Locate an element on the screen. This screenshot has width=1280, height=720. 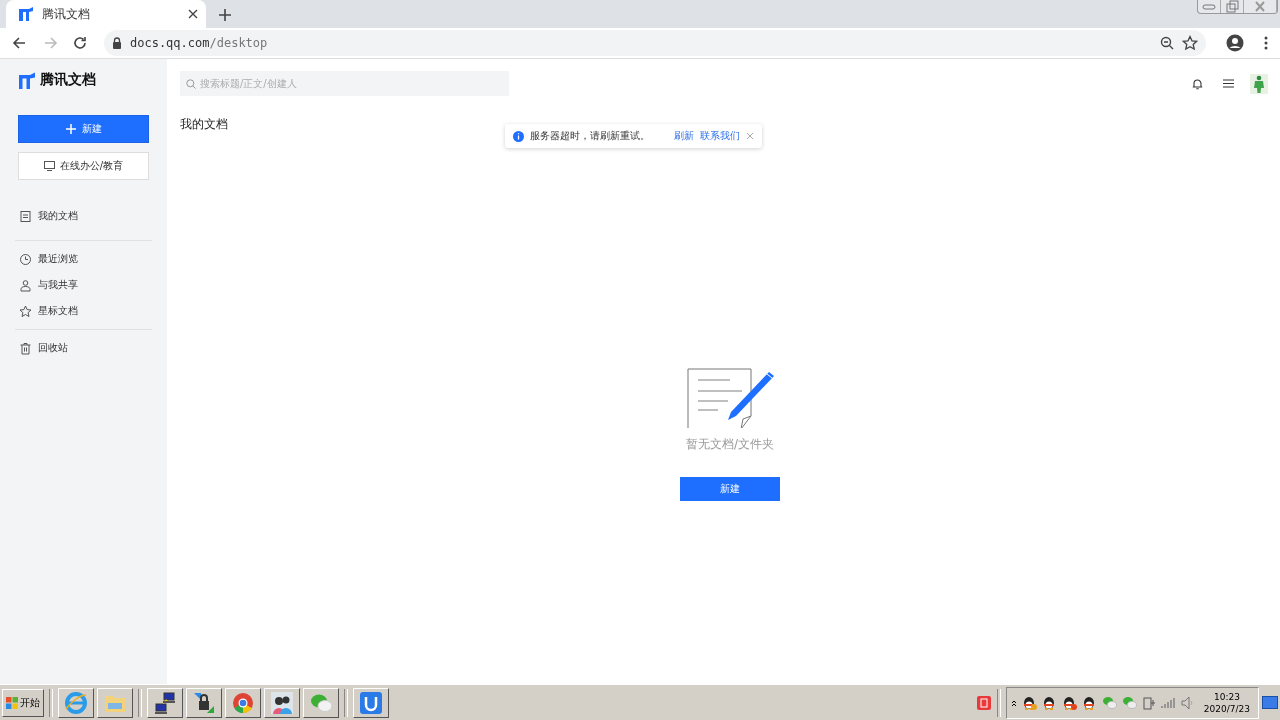
nav-item: 回收站 is located at coordinates (43, 348).